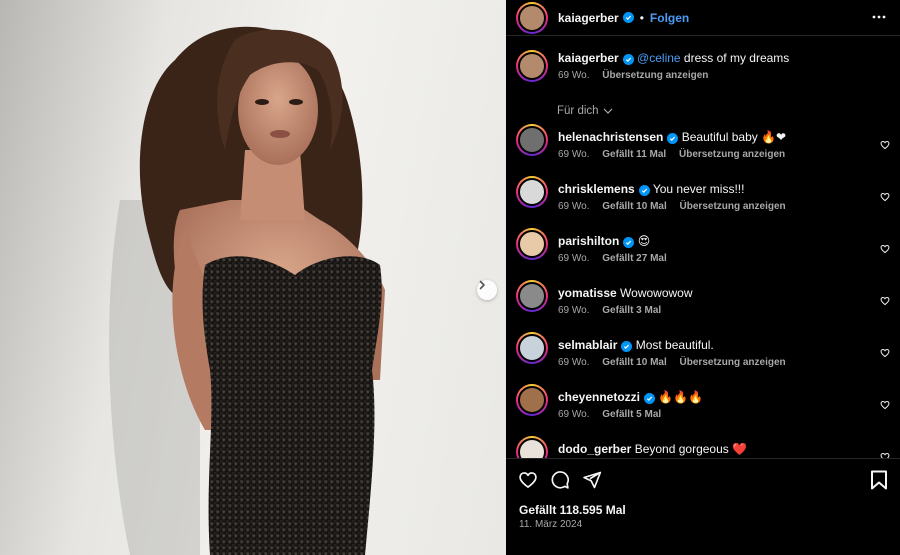 The image size is (900, 555). What do you see at coordinates (528, 480) in the screenshot?
I see `like-heart-icon` at bounding box center [528, 480].